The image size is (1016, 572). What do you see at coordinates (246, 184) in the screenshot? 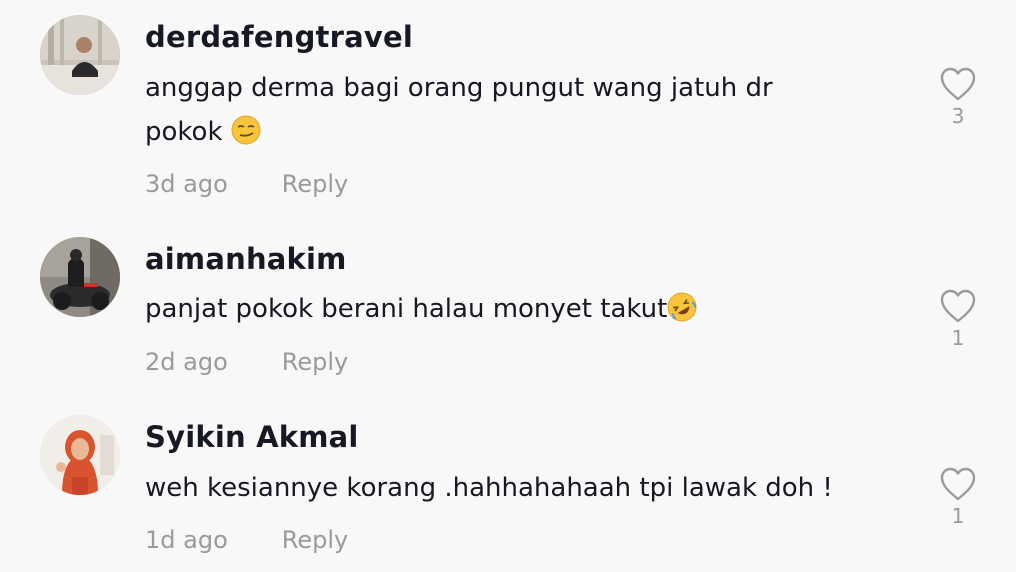
I see `comment-meta: 3d ago Reply` at bounding box center [246, 184].